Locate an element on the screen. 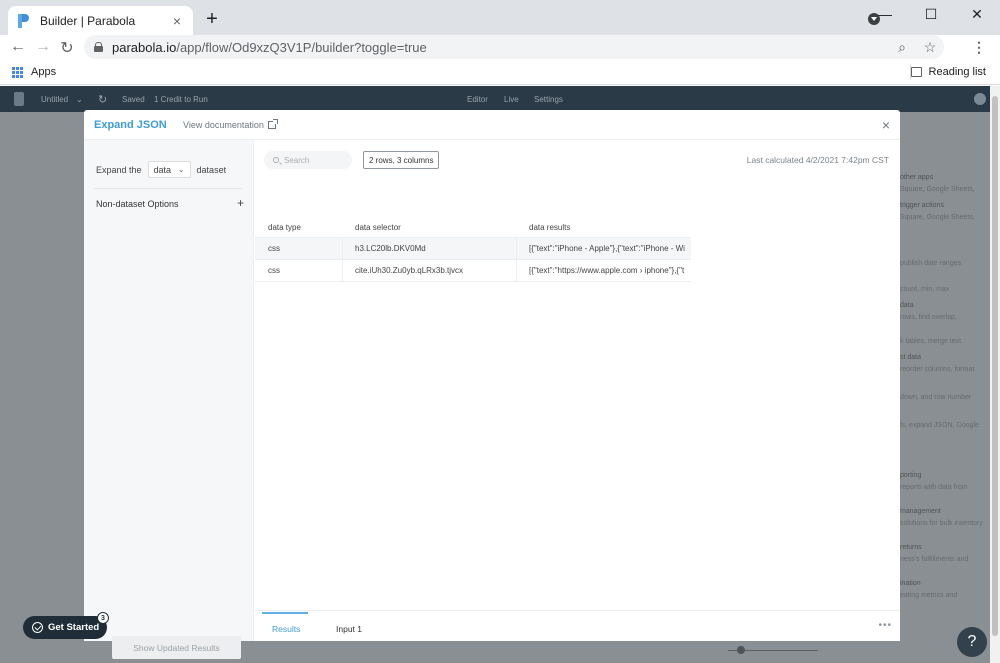 This screenshot has height=663, width=1000. dataset-select-value: data is located at coordinates (162, 169).